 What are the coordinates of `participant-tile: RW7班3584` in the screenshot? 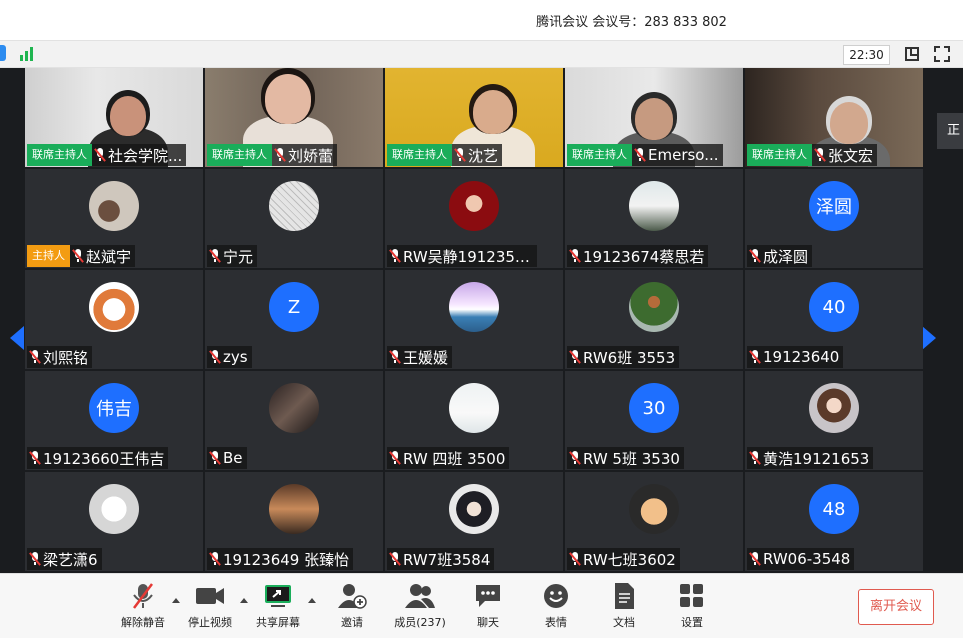 It's located at (474, 521).